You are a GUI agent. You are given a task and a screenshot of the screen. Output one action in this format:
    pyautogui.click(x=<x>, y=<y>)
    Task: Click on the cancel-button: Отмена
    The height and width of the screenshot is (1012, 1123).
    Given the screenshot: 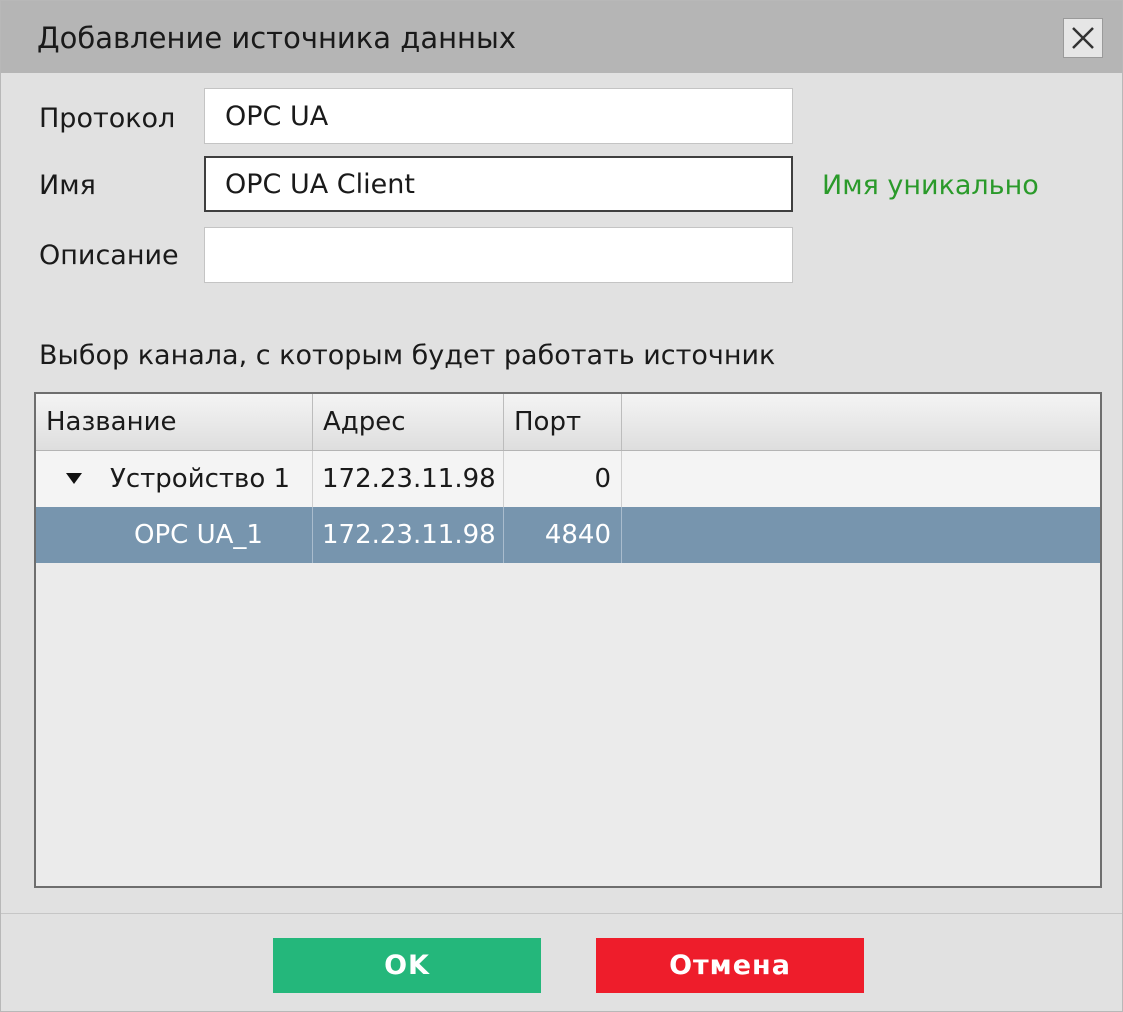 What is the action you would take?
    pyautogui.click(x=730, y=965)
    